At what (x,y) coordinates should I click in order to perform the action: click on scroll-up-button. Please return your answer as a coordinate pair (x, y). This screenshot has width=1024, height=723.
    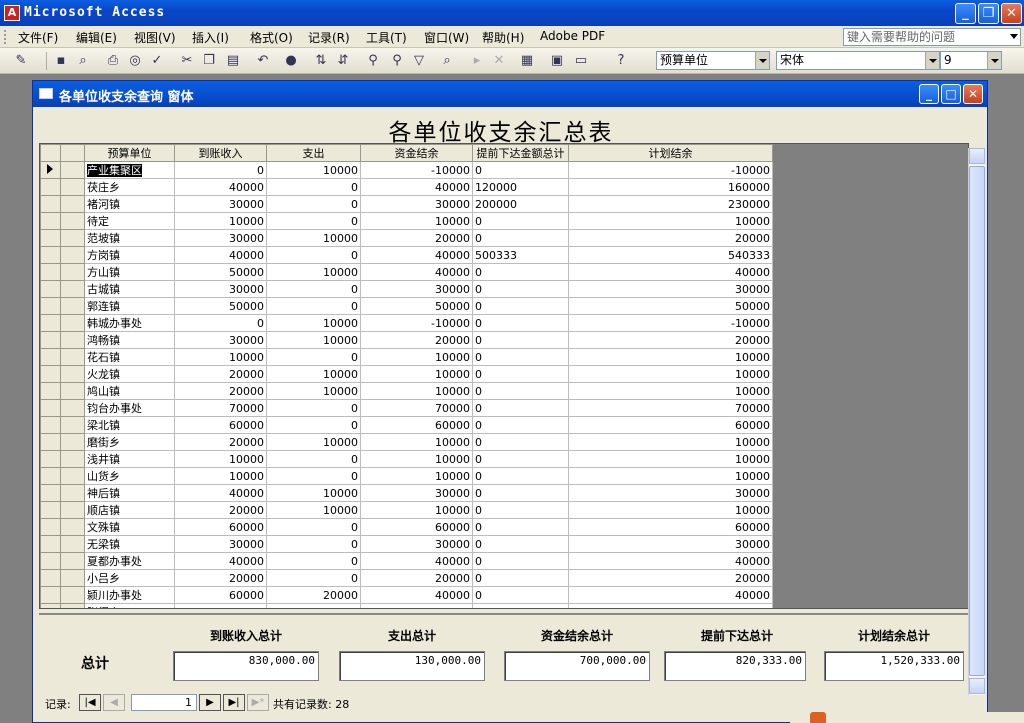
    Looking at the image, I should click on (977, 156).